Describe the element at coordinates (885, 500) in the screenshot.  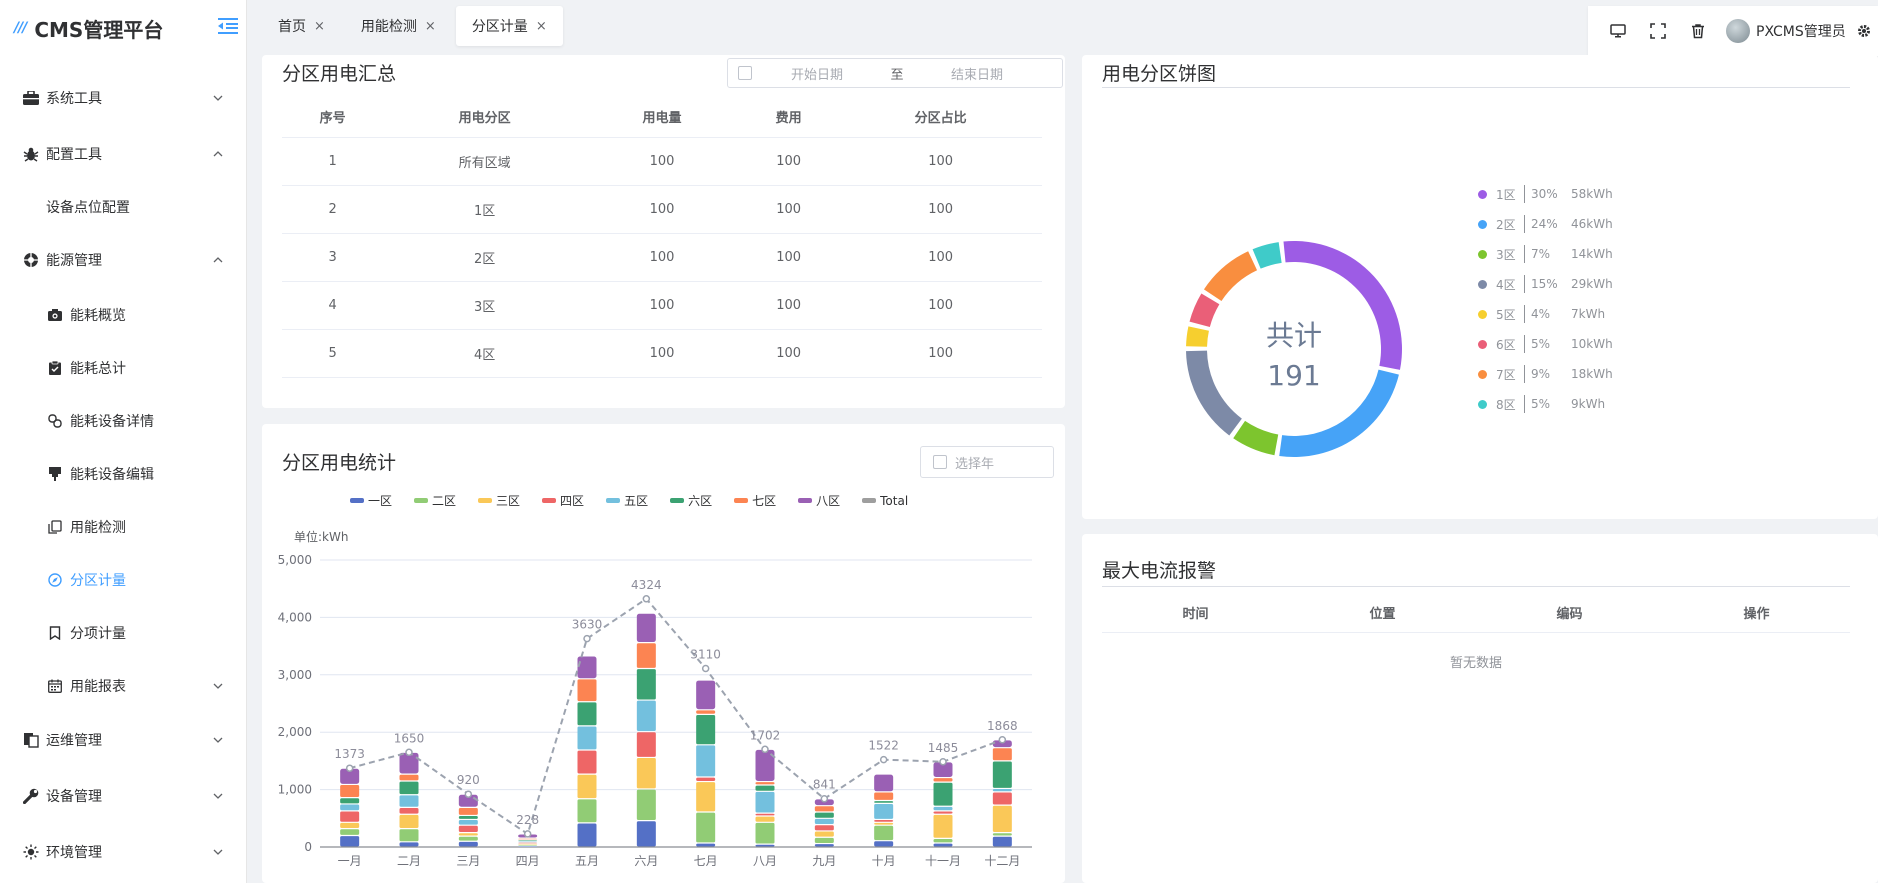
I see `legend-item: Total` at that location.